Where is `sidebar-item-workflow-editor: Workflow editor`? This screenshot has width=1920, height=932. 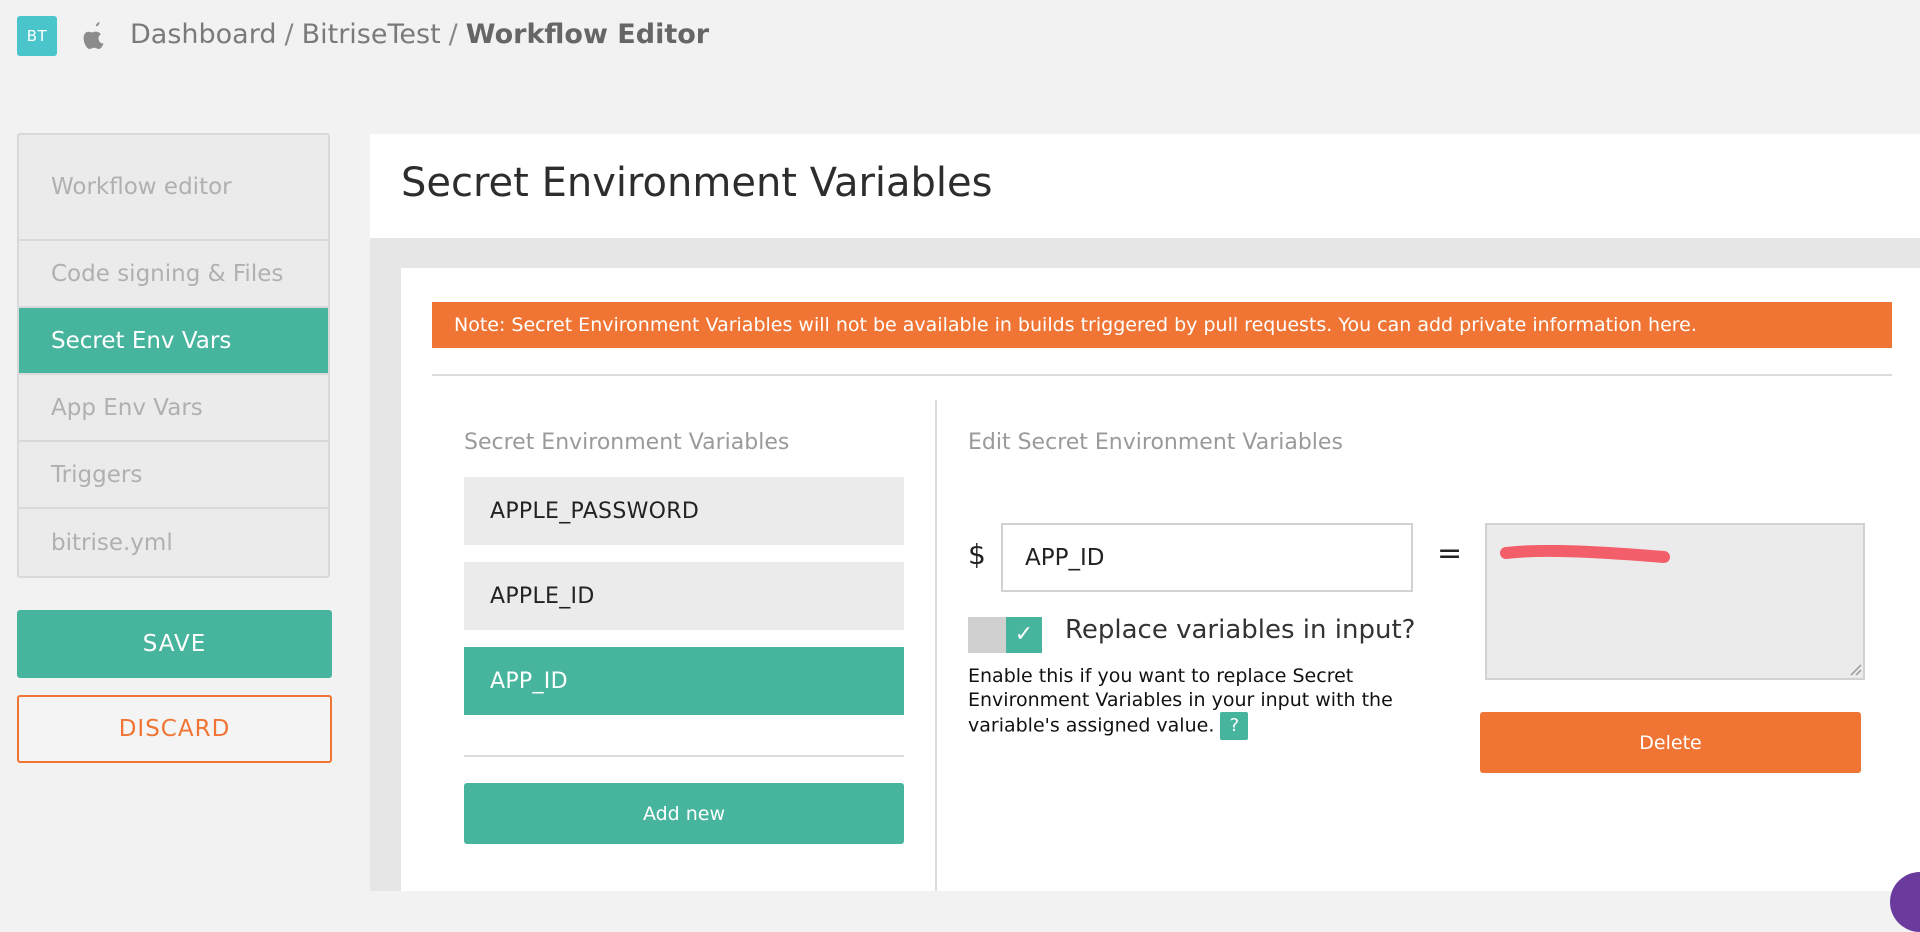 sidebar-item-workflow-editor: Workflow editor is located at coordinates (173, 188).